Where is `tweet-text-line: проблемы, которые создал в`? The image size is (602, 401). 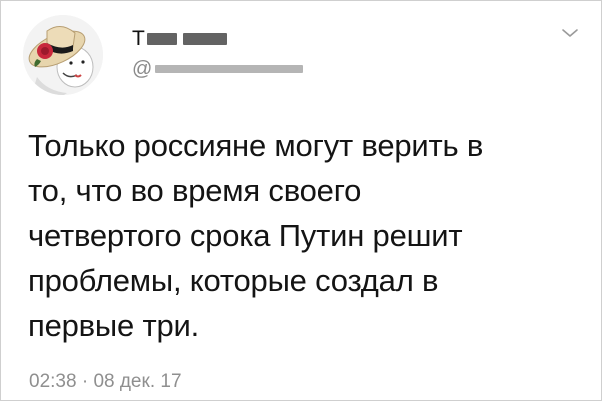 tweet-text-line: проблемы, которые создал в is located at coordinates (233, 280).